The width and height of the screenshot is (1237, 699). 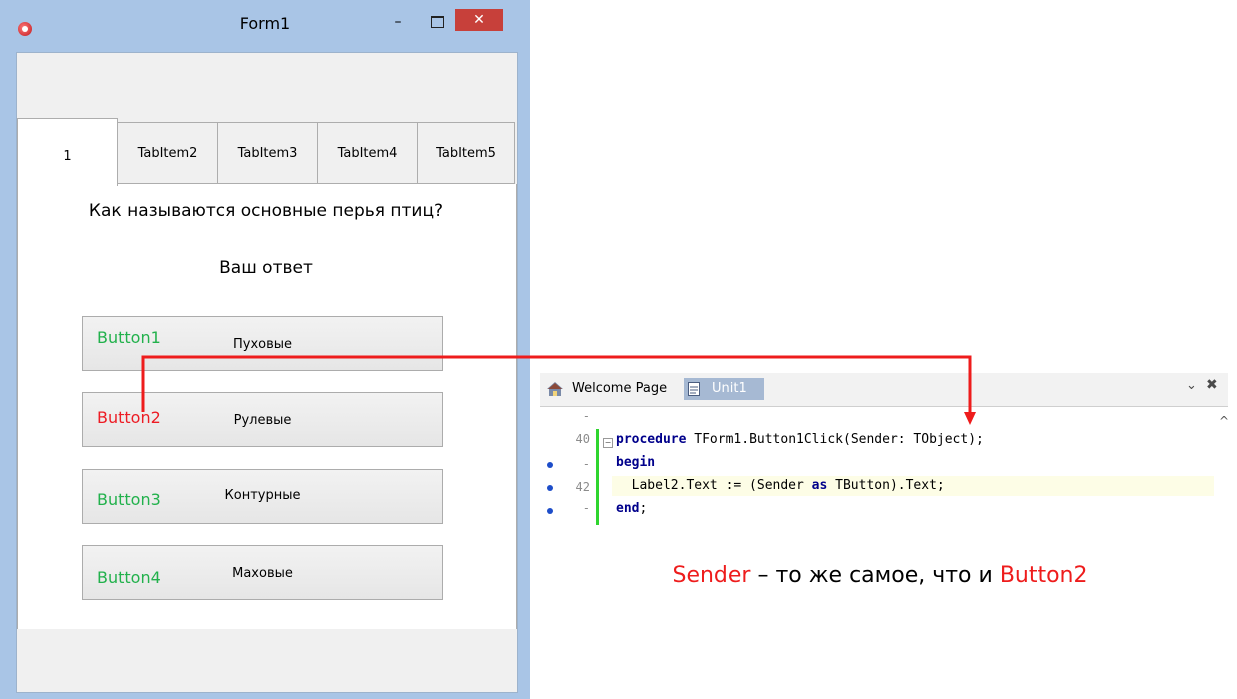 I want to click on tab-1: 1, so click(x=67, y=152).